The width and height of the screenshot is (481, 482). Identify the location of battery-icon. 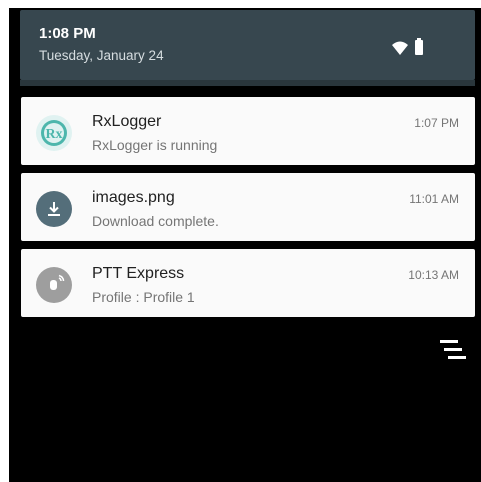
(419, 46).